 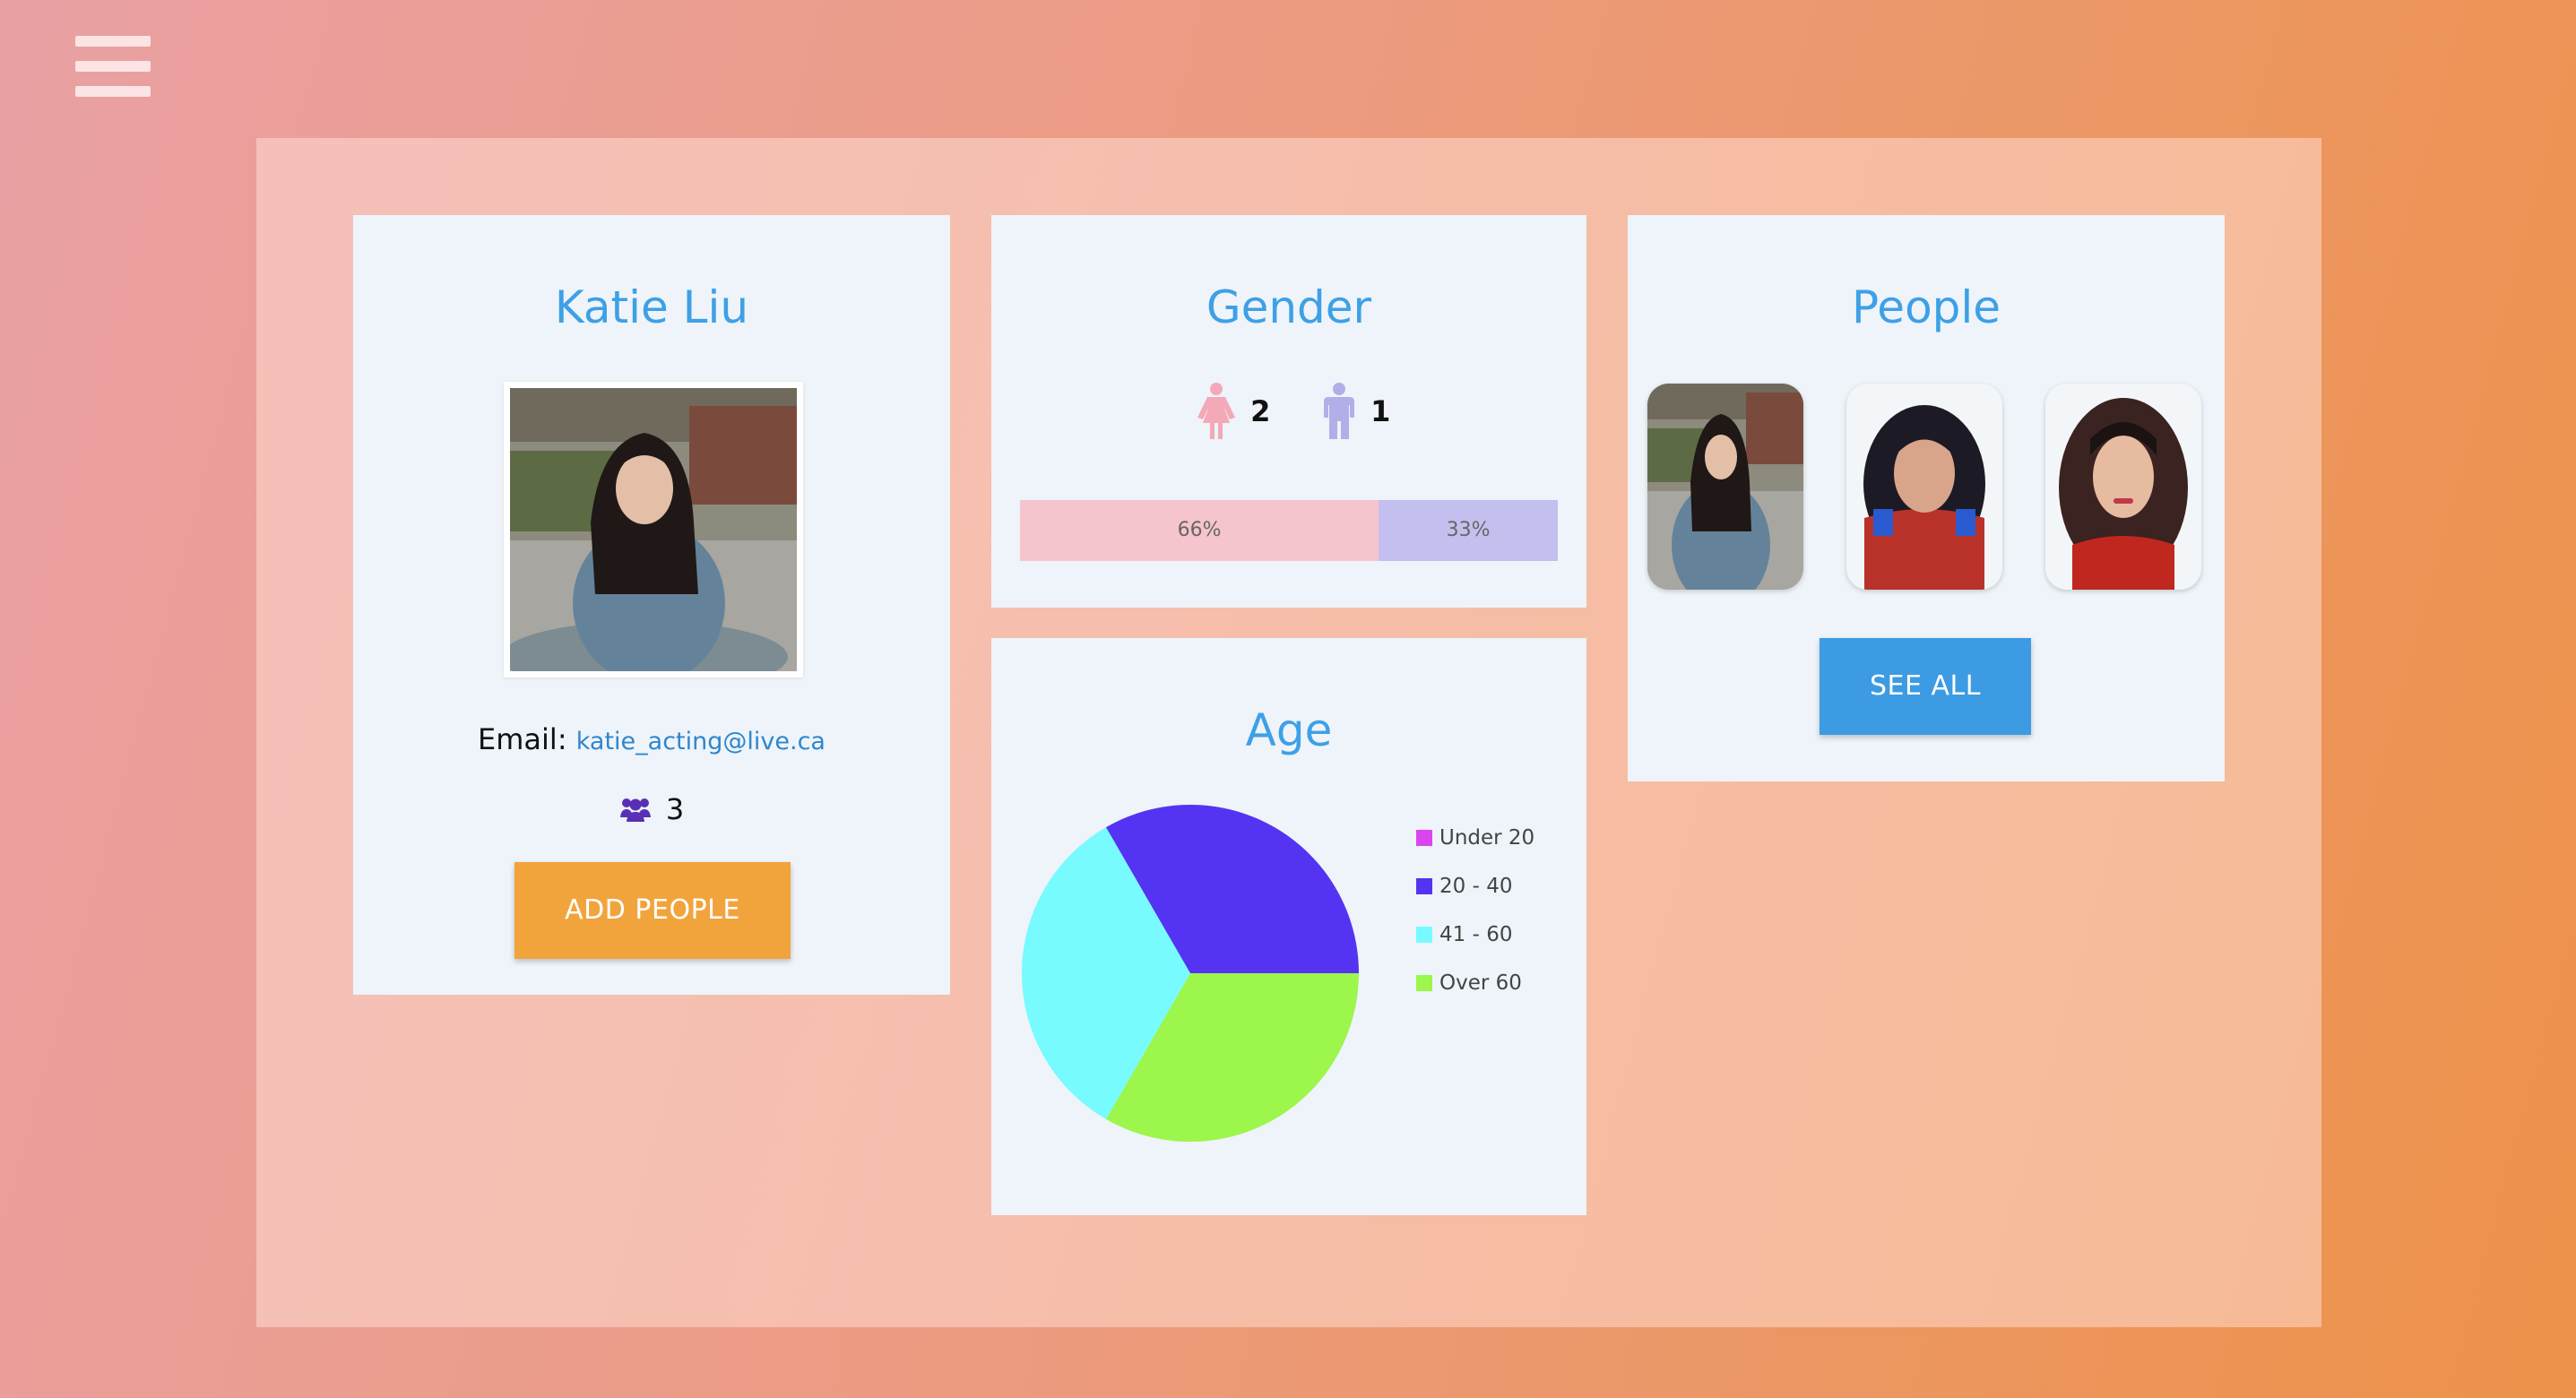 I want to click on age-title: Age, so click(x=1289, y=730).